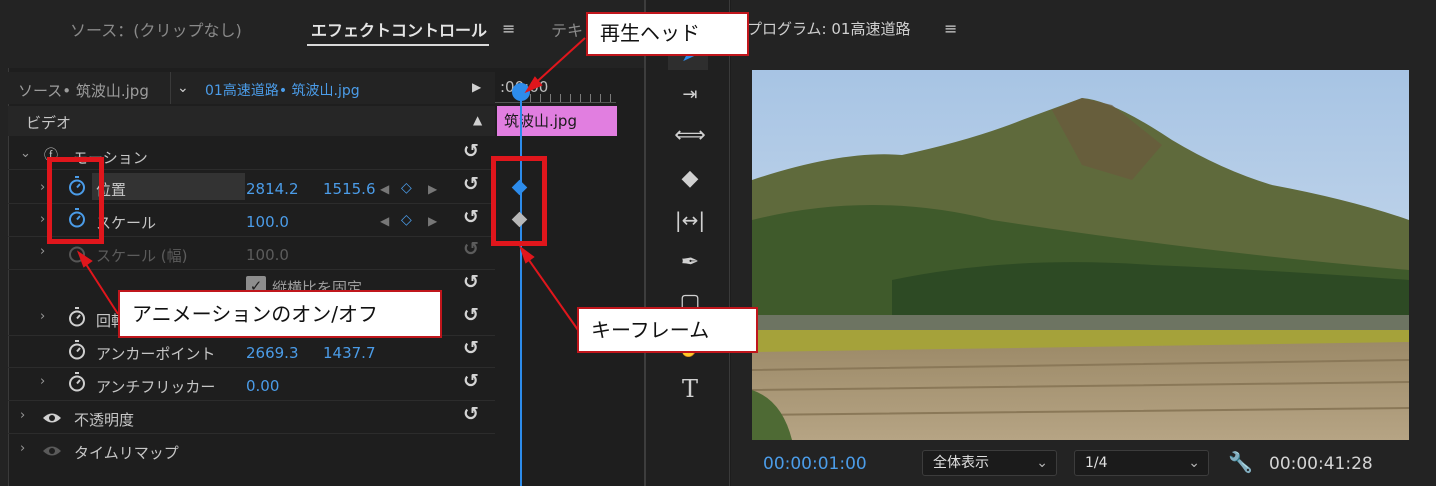  Describe the element at coordinates (519, 201) in the screenshot. I see `keyframe-highlight` at that location.